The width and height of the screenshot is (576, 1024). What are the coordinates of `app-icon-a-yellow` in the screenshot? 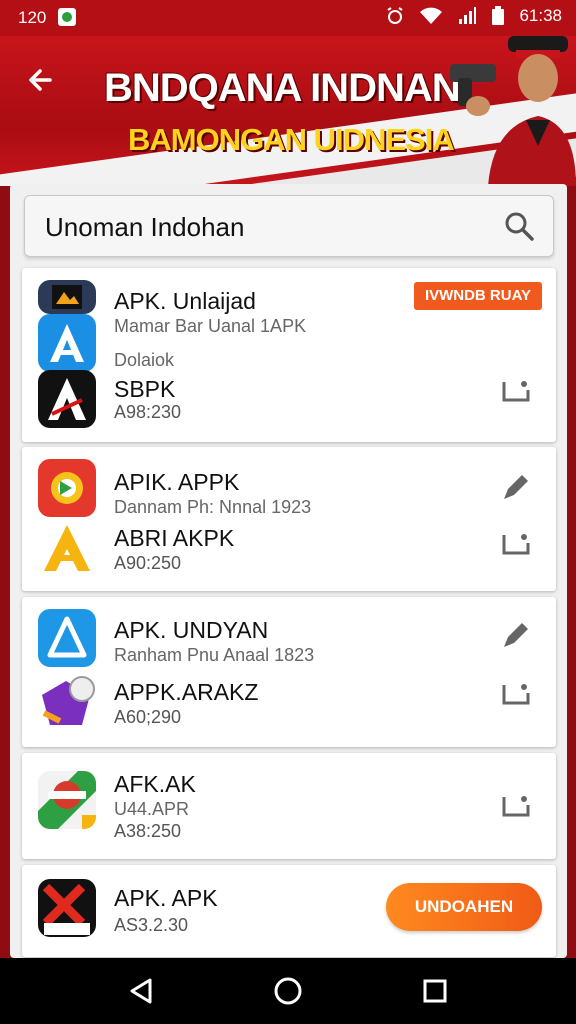 It's located at (67, 548).